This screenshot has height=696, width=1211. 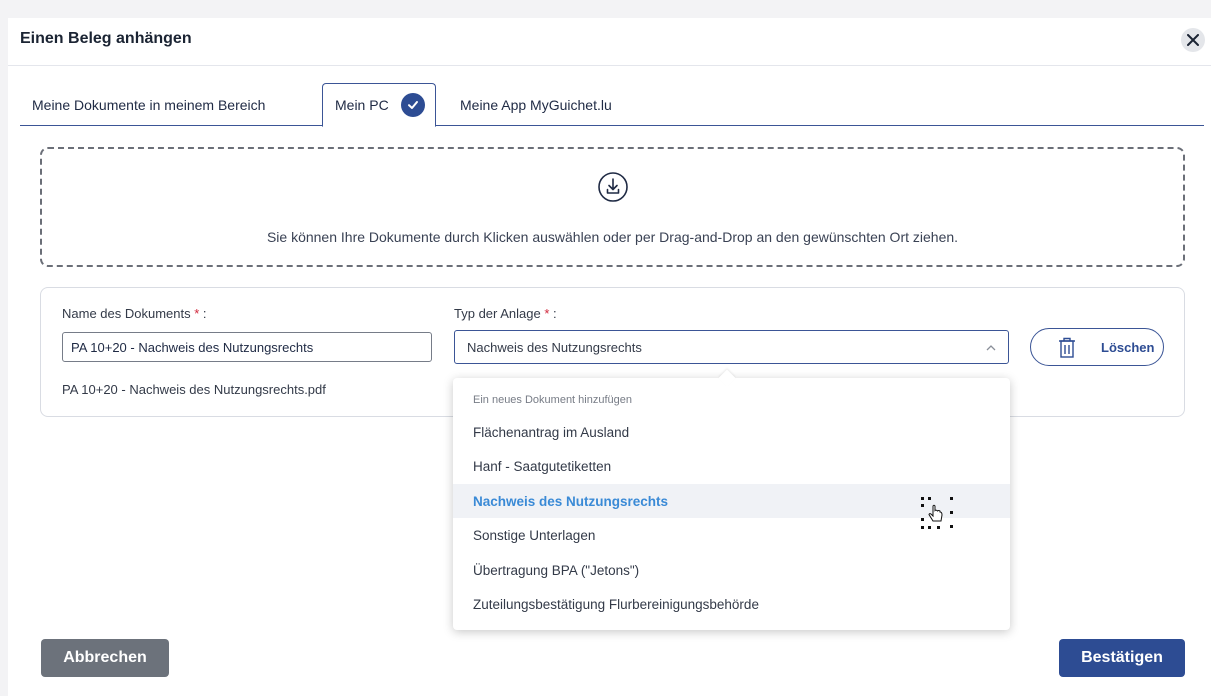 I want to click on tab-label: Meine Dokumente in meinem Bereich, so click(x=149, y=104).